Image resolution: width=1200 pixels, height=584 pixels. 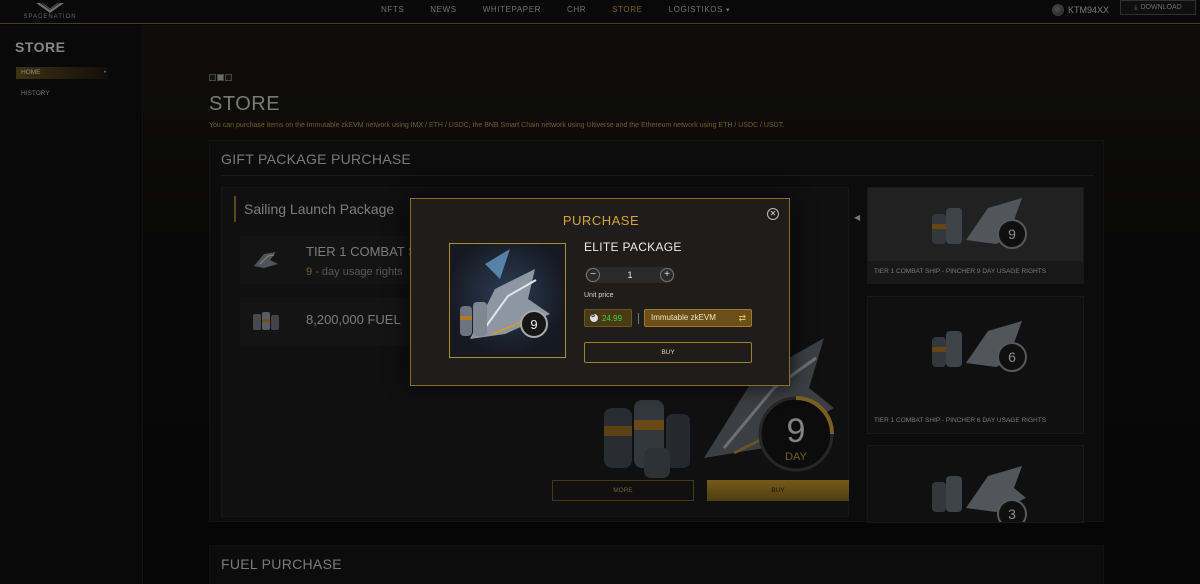 I want to click on combat-ship-image: 3, so click(x=979, y=494).